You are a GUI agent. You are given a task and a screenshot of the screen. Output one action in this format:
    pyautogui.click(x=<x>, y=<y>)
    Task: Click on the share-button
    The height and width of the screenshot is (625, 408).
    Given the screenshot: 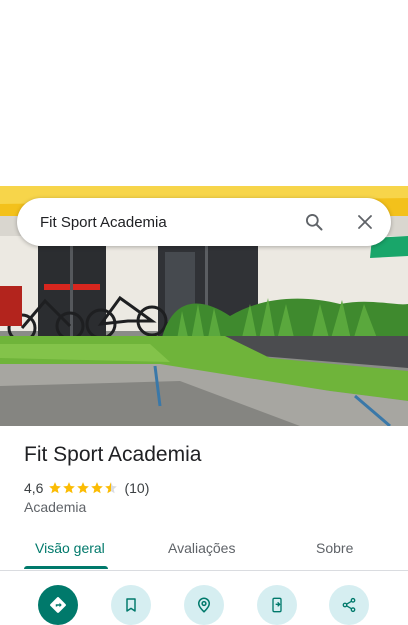 What is the action you would take?
    pyautogui.click(x=349, y=605)
    